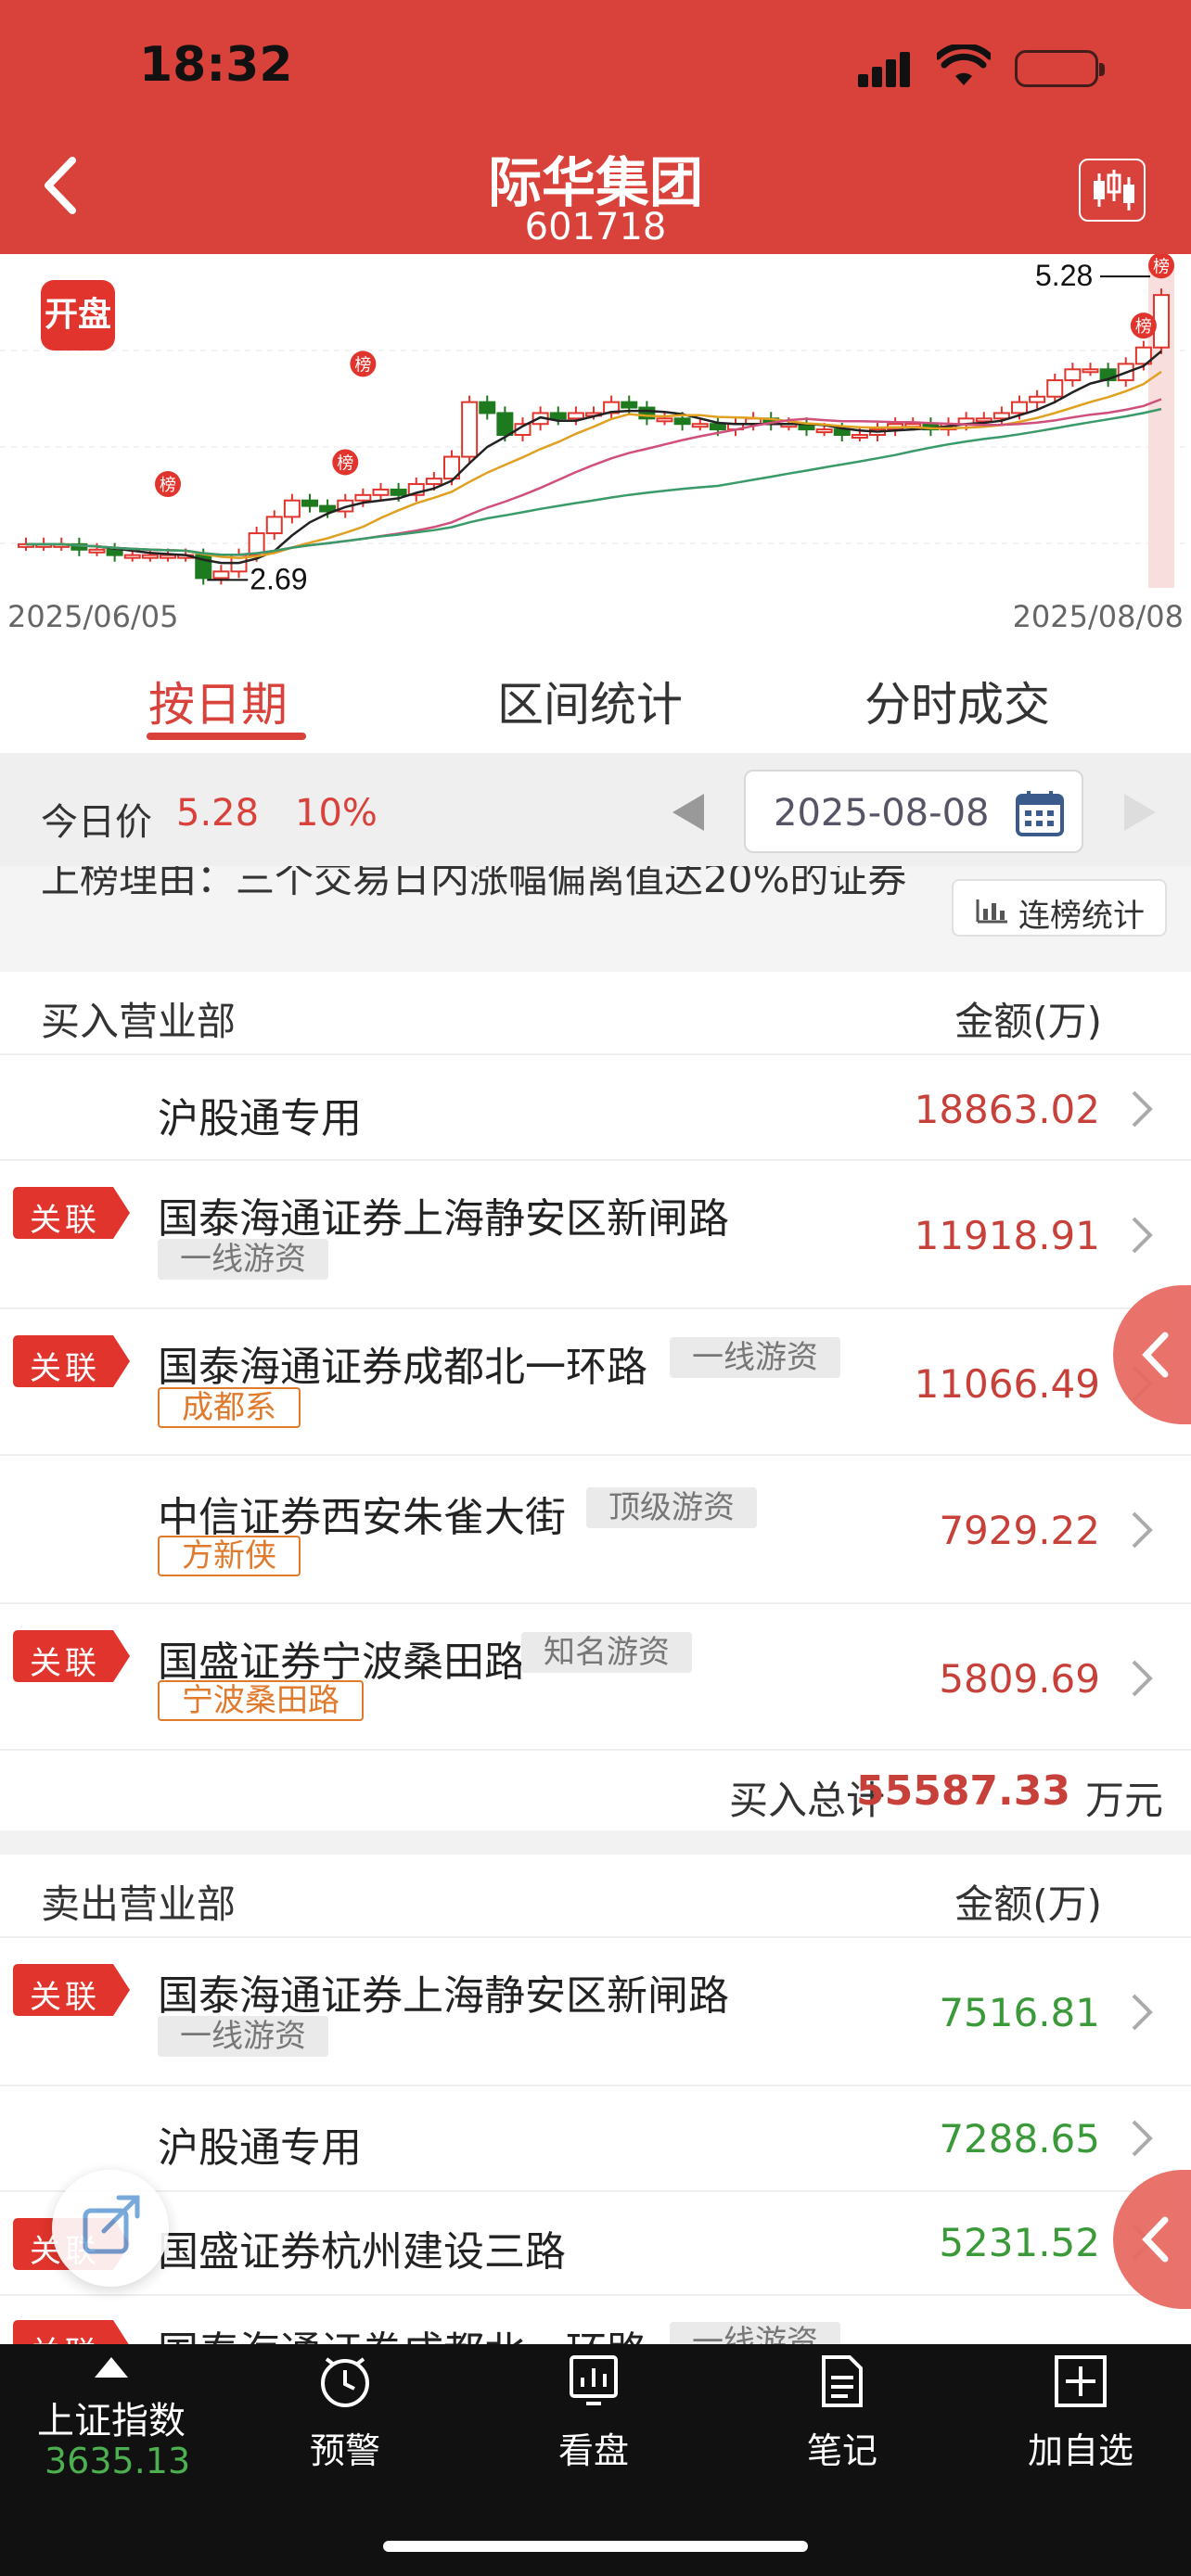  What do you see at coordinates (229, 1407) in the screenshot?
I see `trader-group-tag: 成都系` at bounding box center [229, 1407].